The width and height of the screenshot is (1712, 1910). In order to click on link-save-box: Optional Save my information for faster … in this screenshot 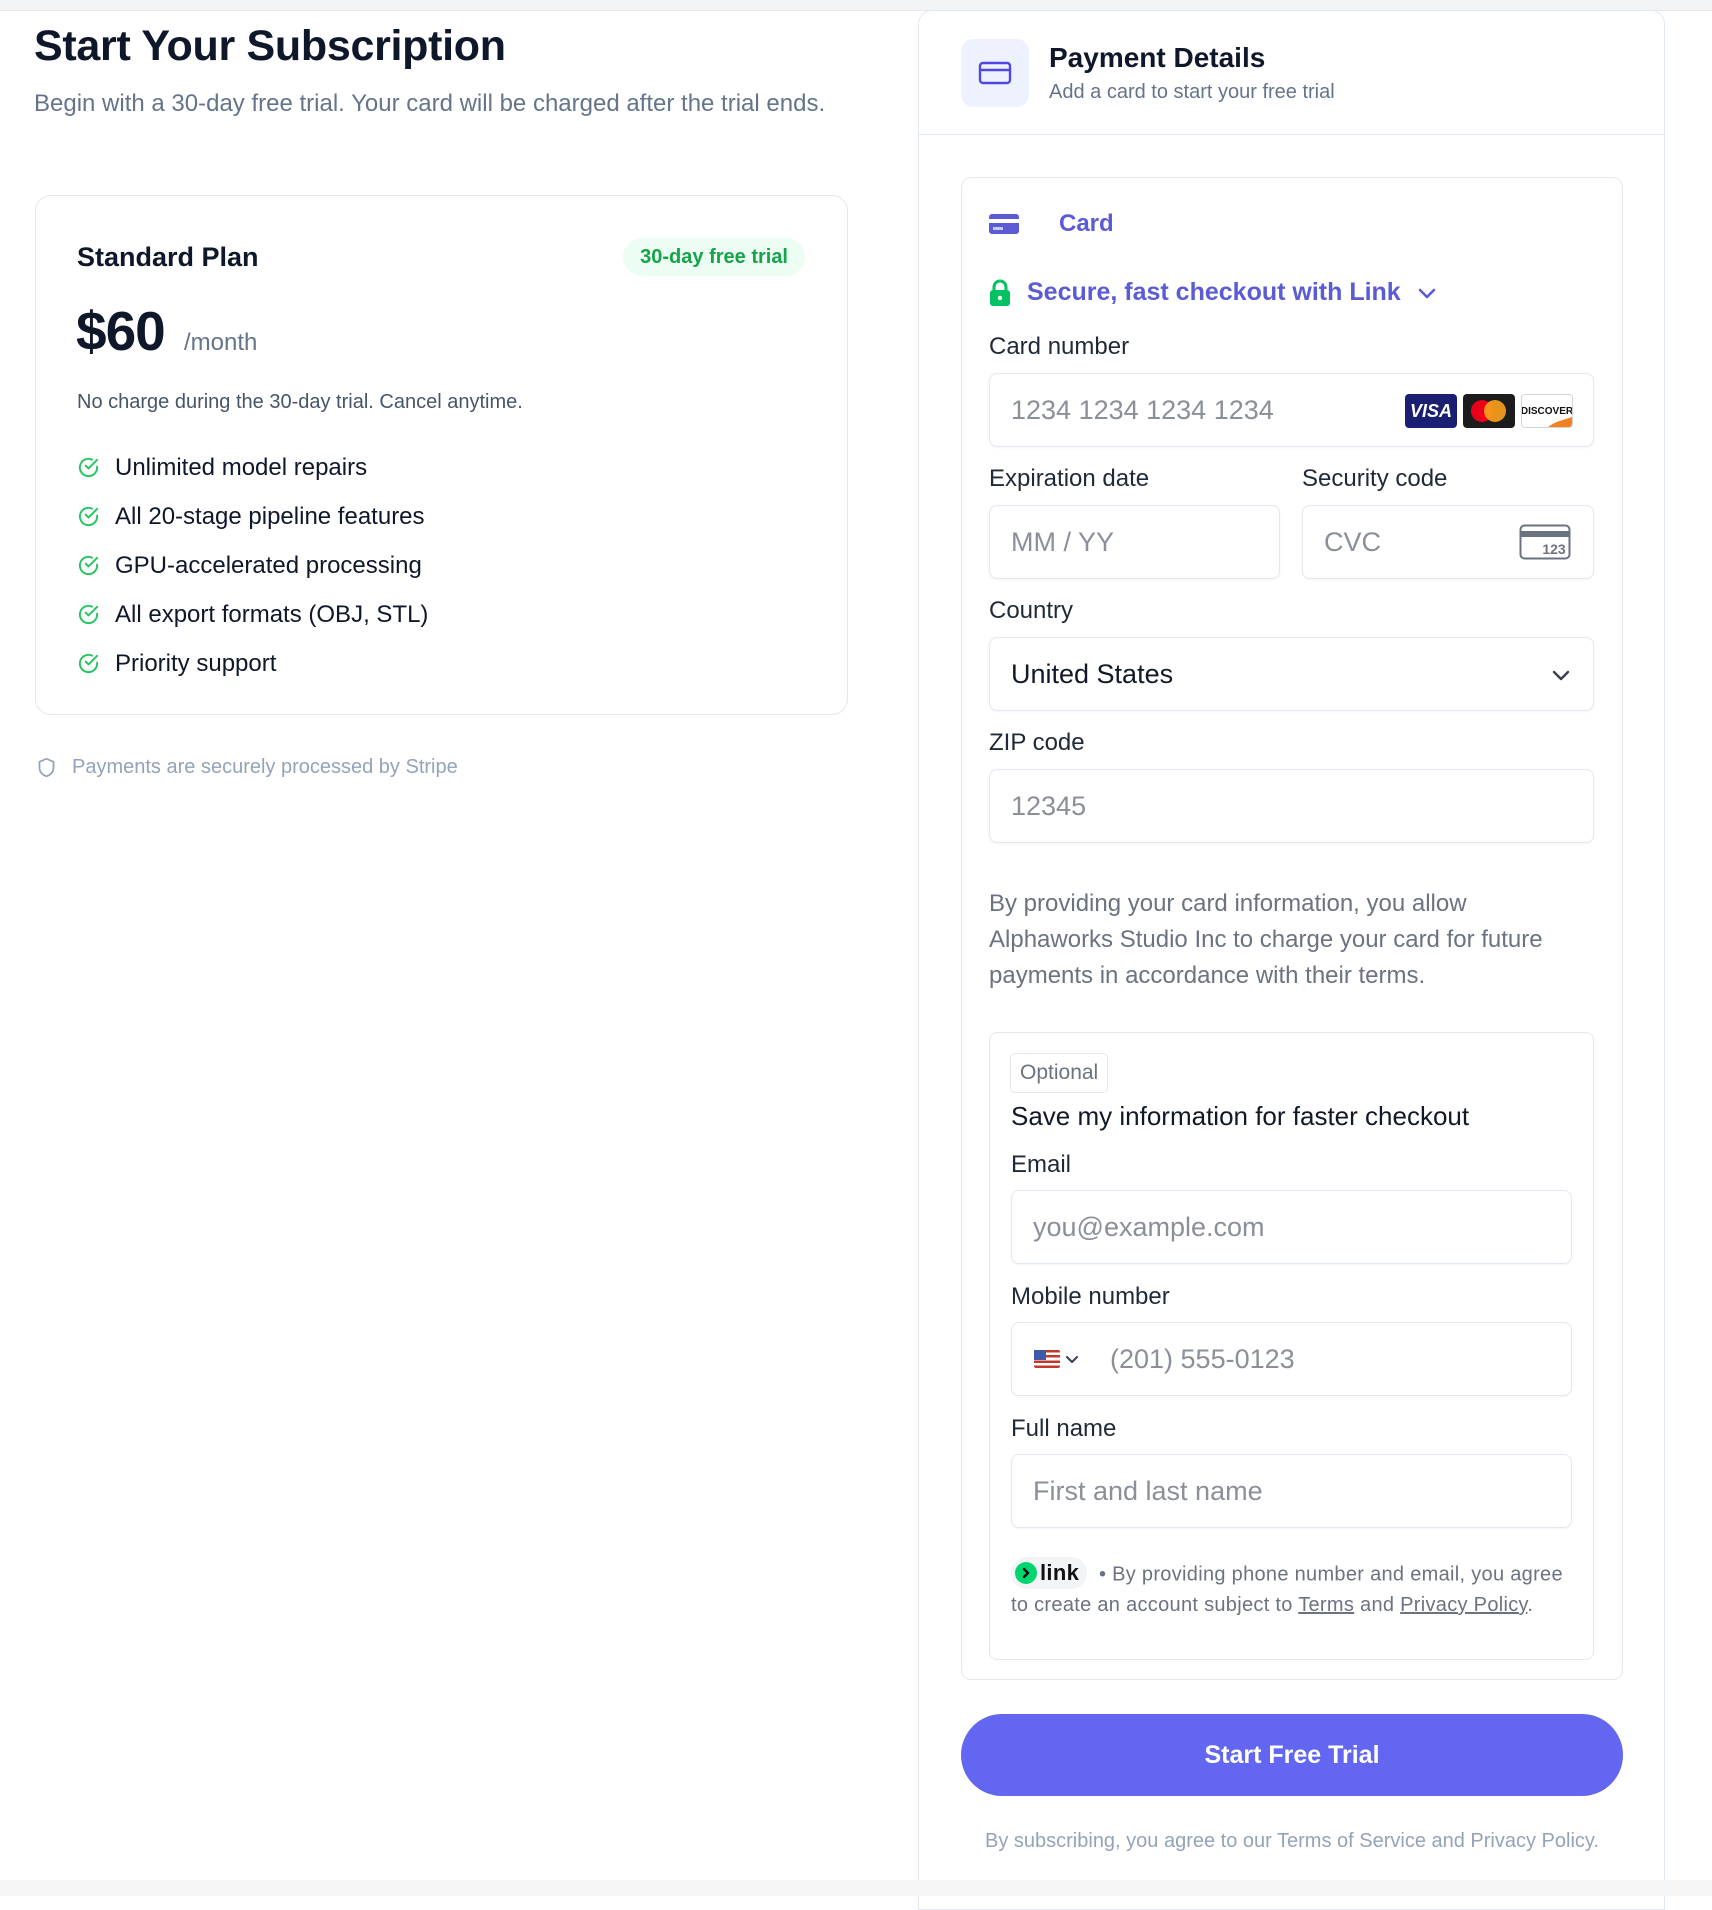, I will do `click(1291, 1346)`.